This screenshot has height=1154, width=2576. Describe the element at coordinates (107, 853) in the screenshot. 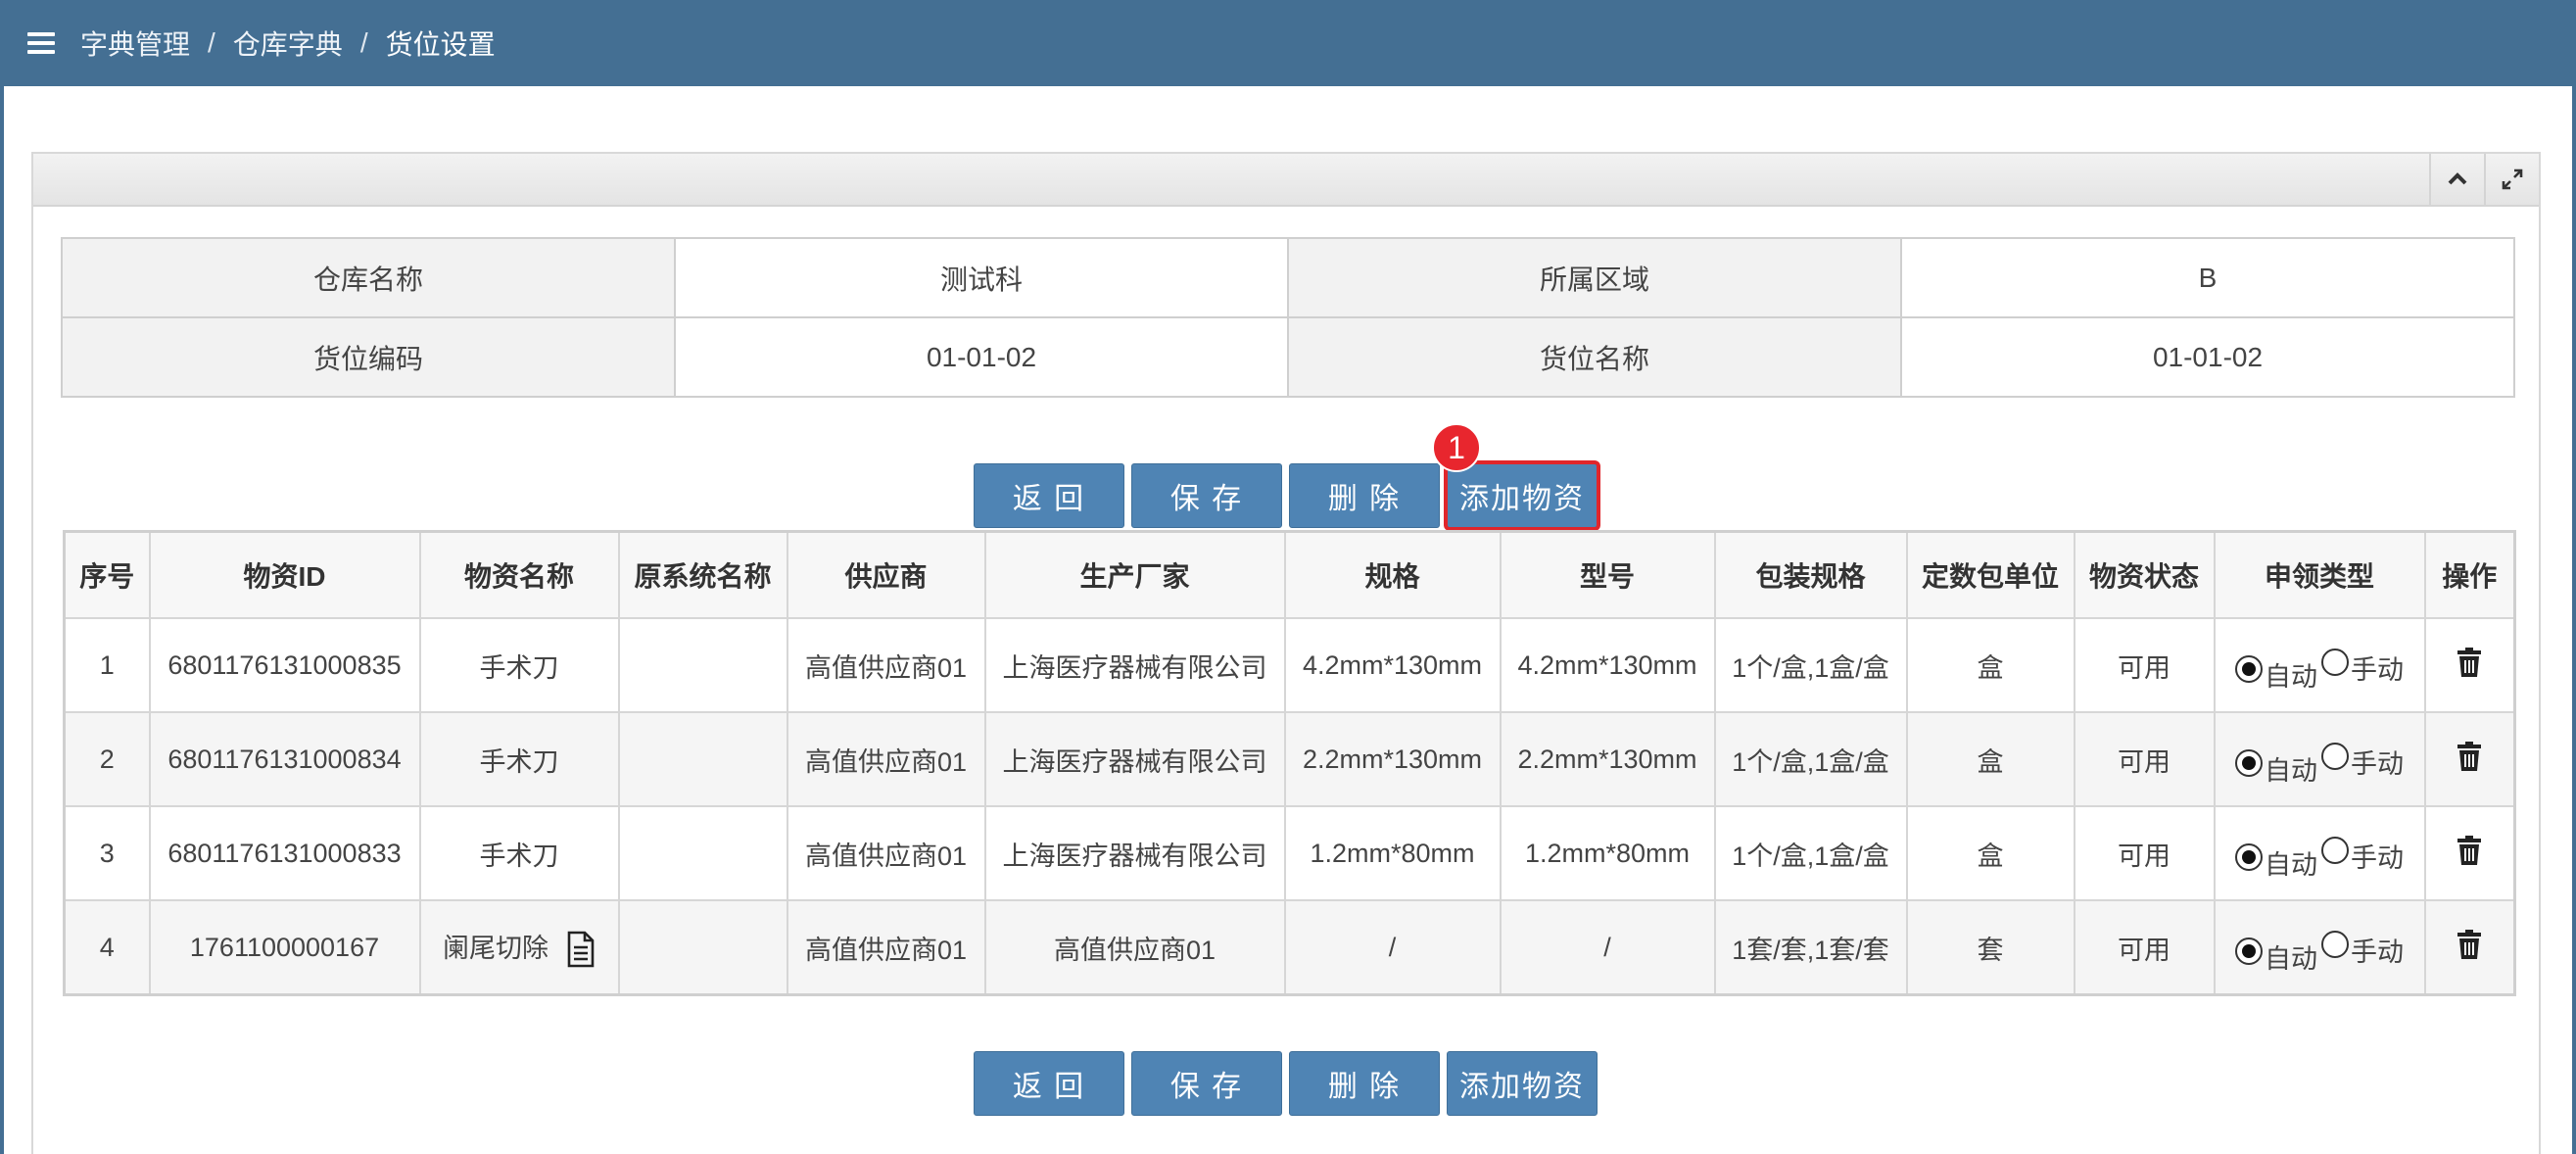

I see `row-number: 3` at that location.